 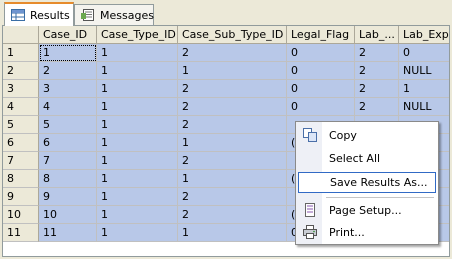 I want to click on table-row: 4 4 1 2 0 2 NULL, so click(x=226, y=107).